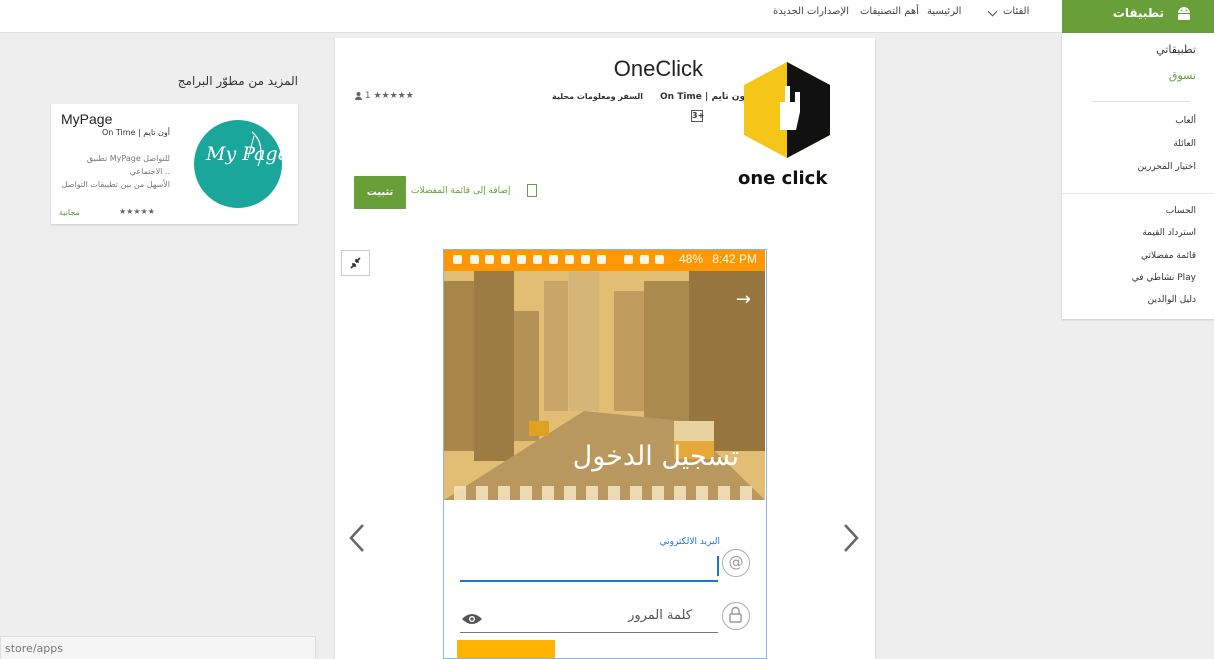 The height and width of the screenshot is (659, 1214). I want to click on sidebar-item-family: العائلة, so click(1184, 144).